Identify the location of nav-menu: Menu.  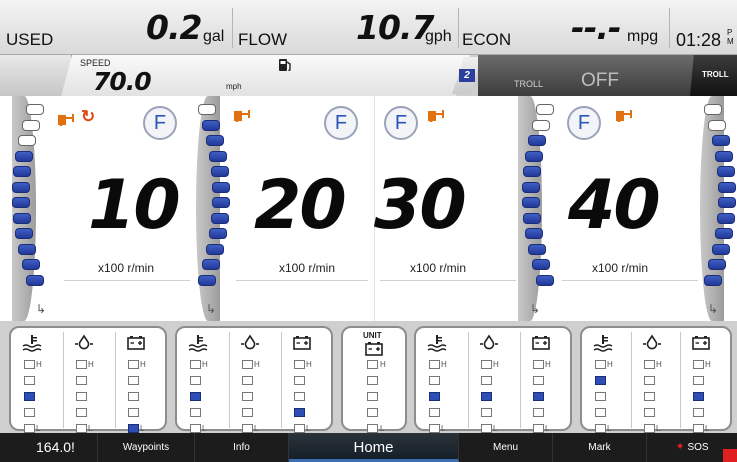
(506, 447).